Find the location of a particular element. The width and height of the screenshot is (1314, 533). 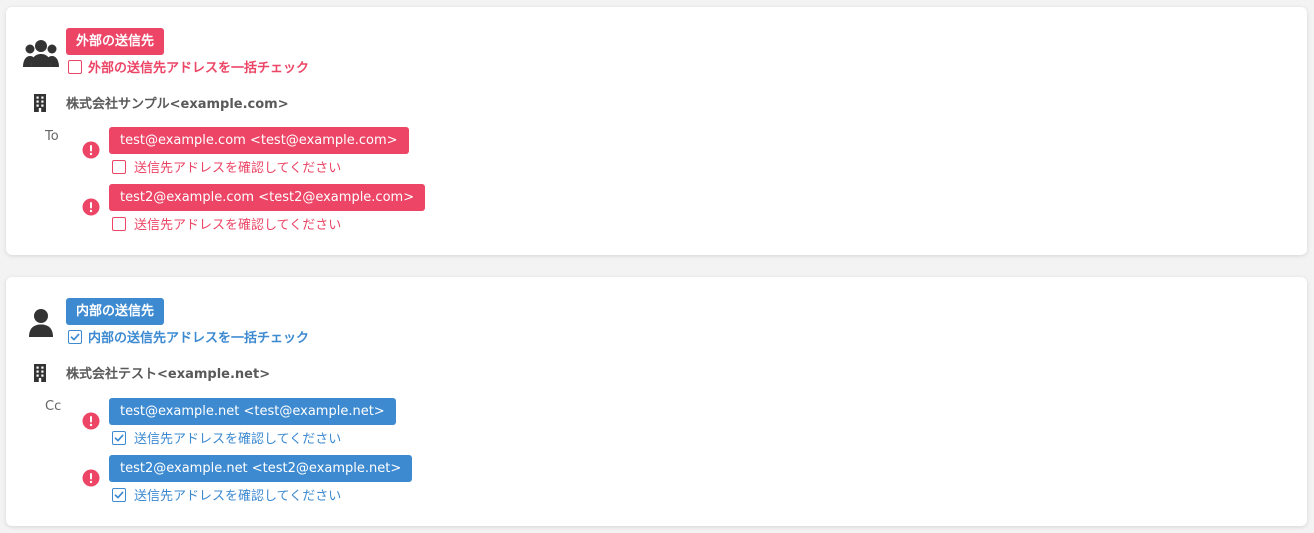

check-all-label: 内部の送信先アドレスを一括チェック is located at coordinates (199, 338).